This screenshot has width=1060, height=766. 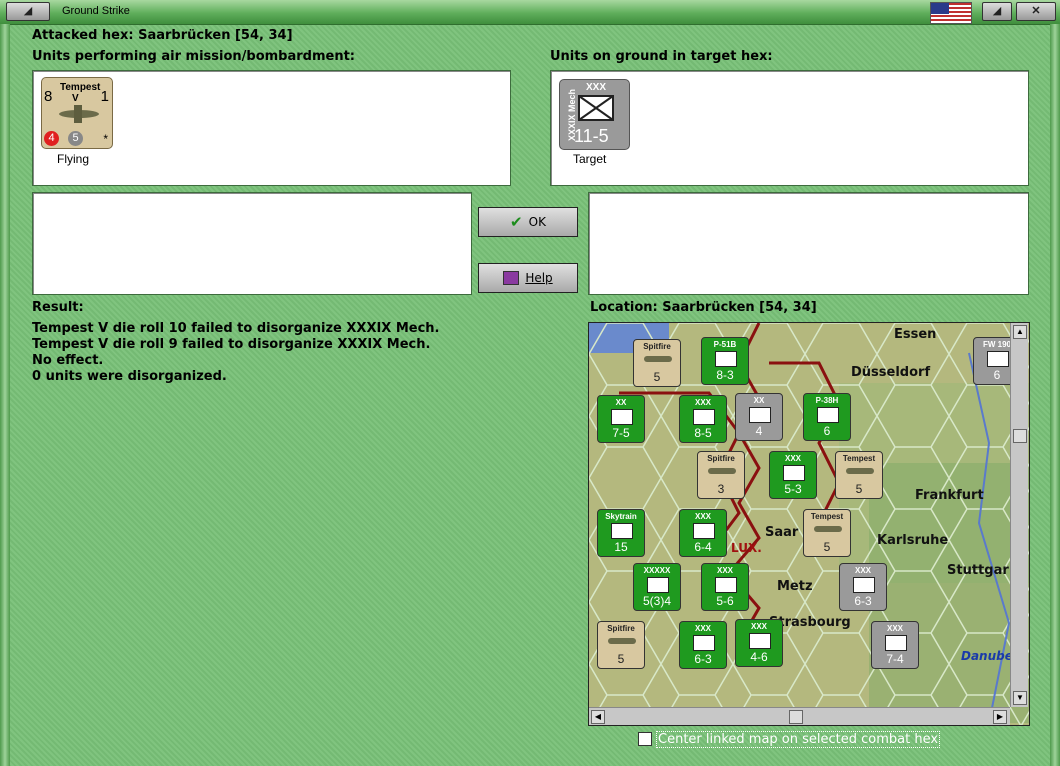 What do you see at coordinates (252, 243) in the screenshot?
I see `air-detail-panel` at bounding box center [252, 243].